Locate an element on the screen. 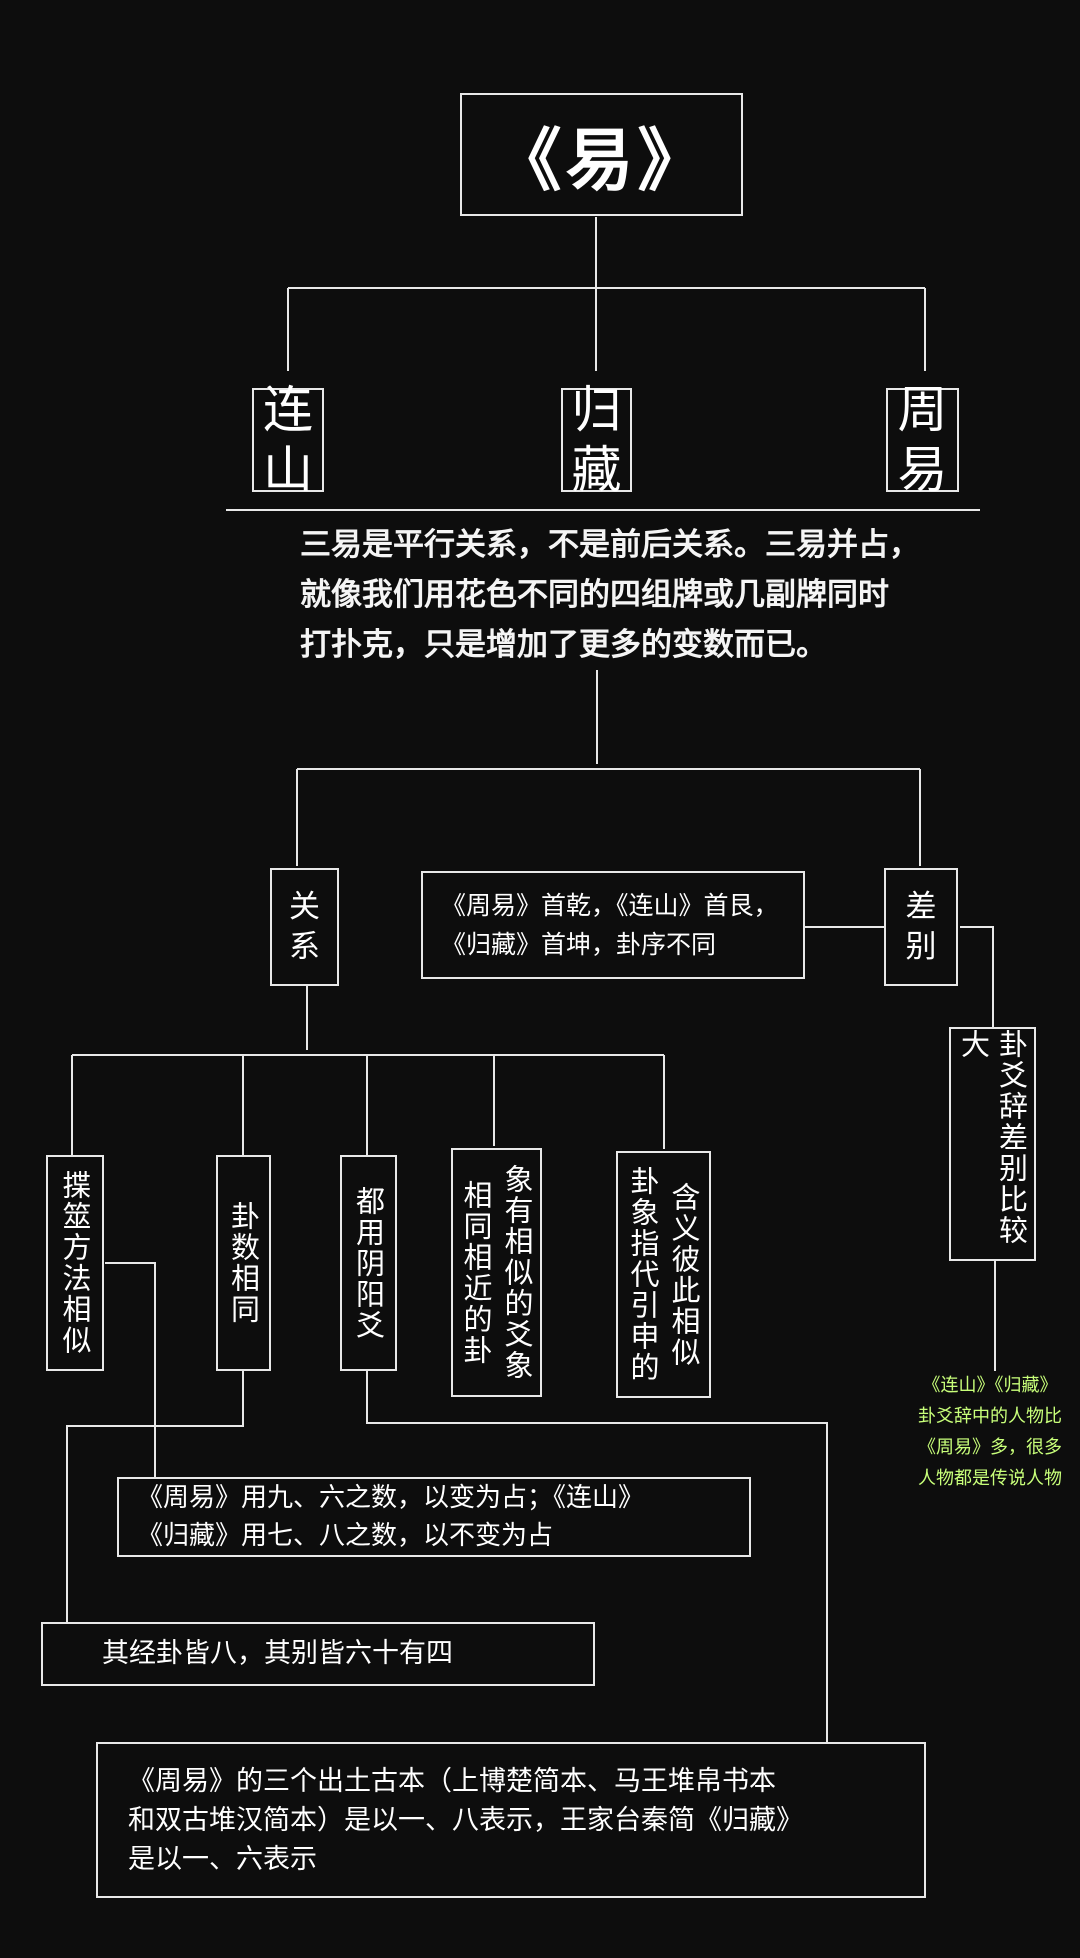 This screenshot has height=1958, width=1080. section-divider is located at coordinates (603, 510).